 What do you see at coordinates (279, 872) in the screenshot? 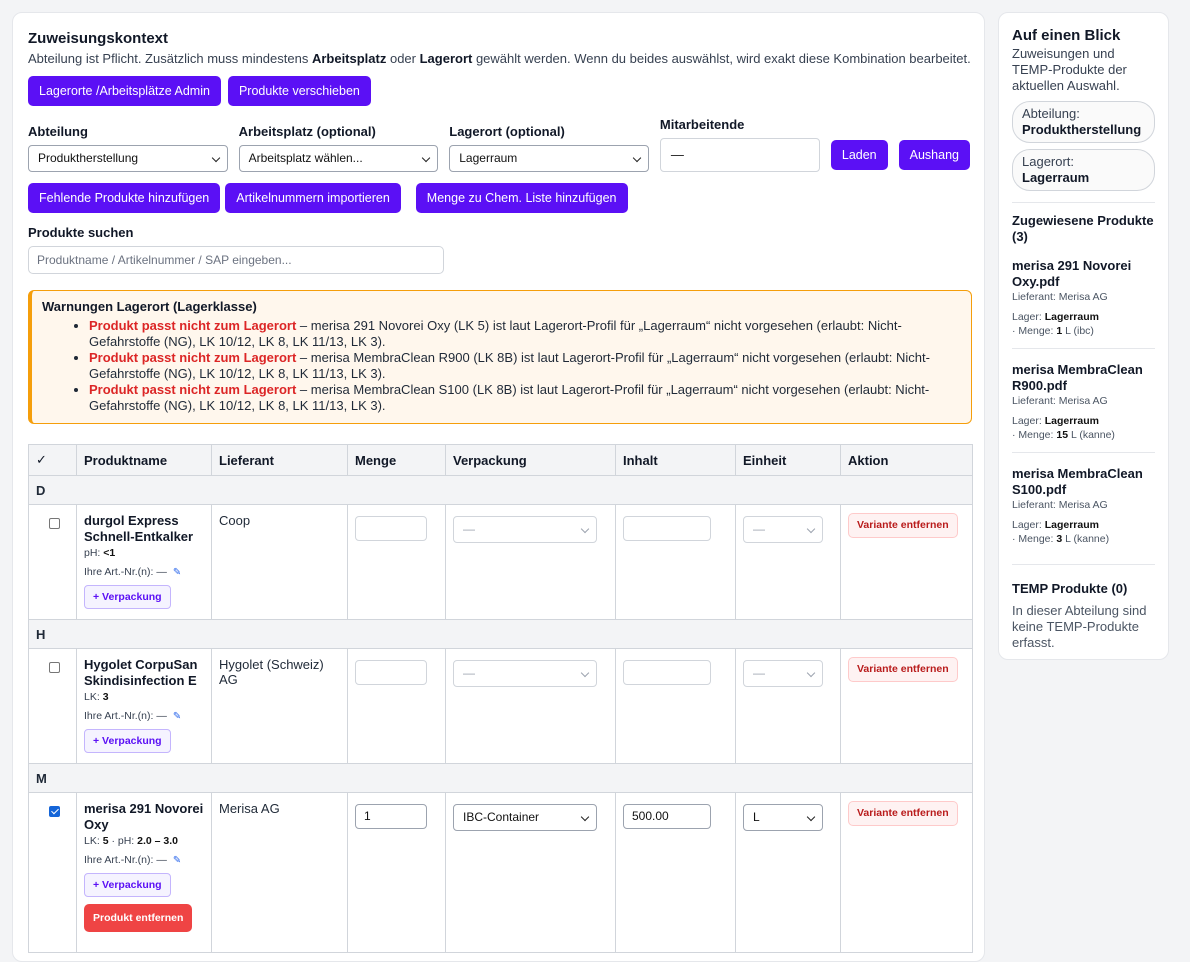
I see `supplier-cell: Merisa AG` at bounding box center [279, 872].